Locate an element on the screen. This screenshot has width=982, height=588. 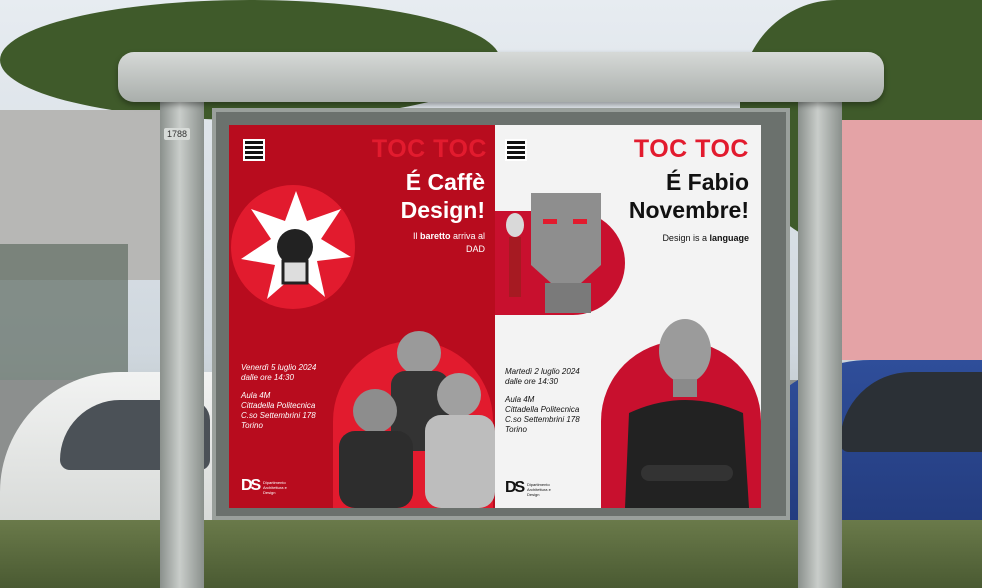
poster-title-line3: Novembre! is located at coordinates (688, 210).